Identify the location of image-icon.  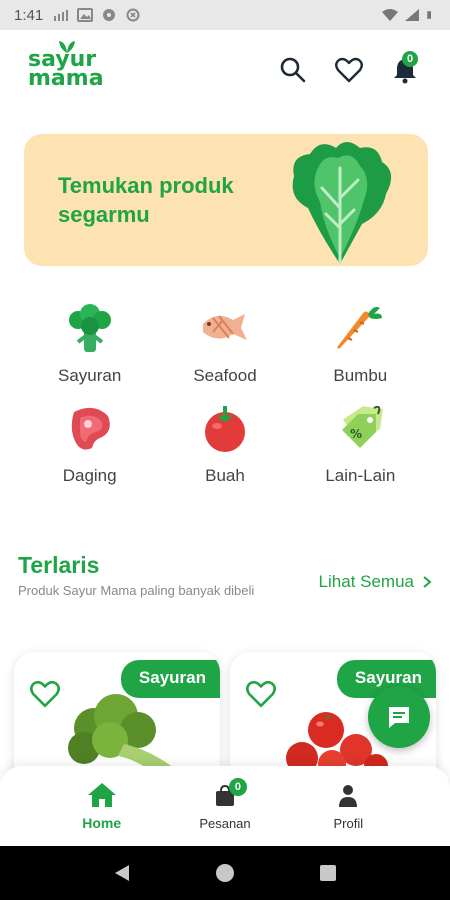
(85, 15).